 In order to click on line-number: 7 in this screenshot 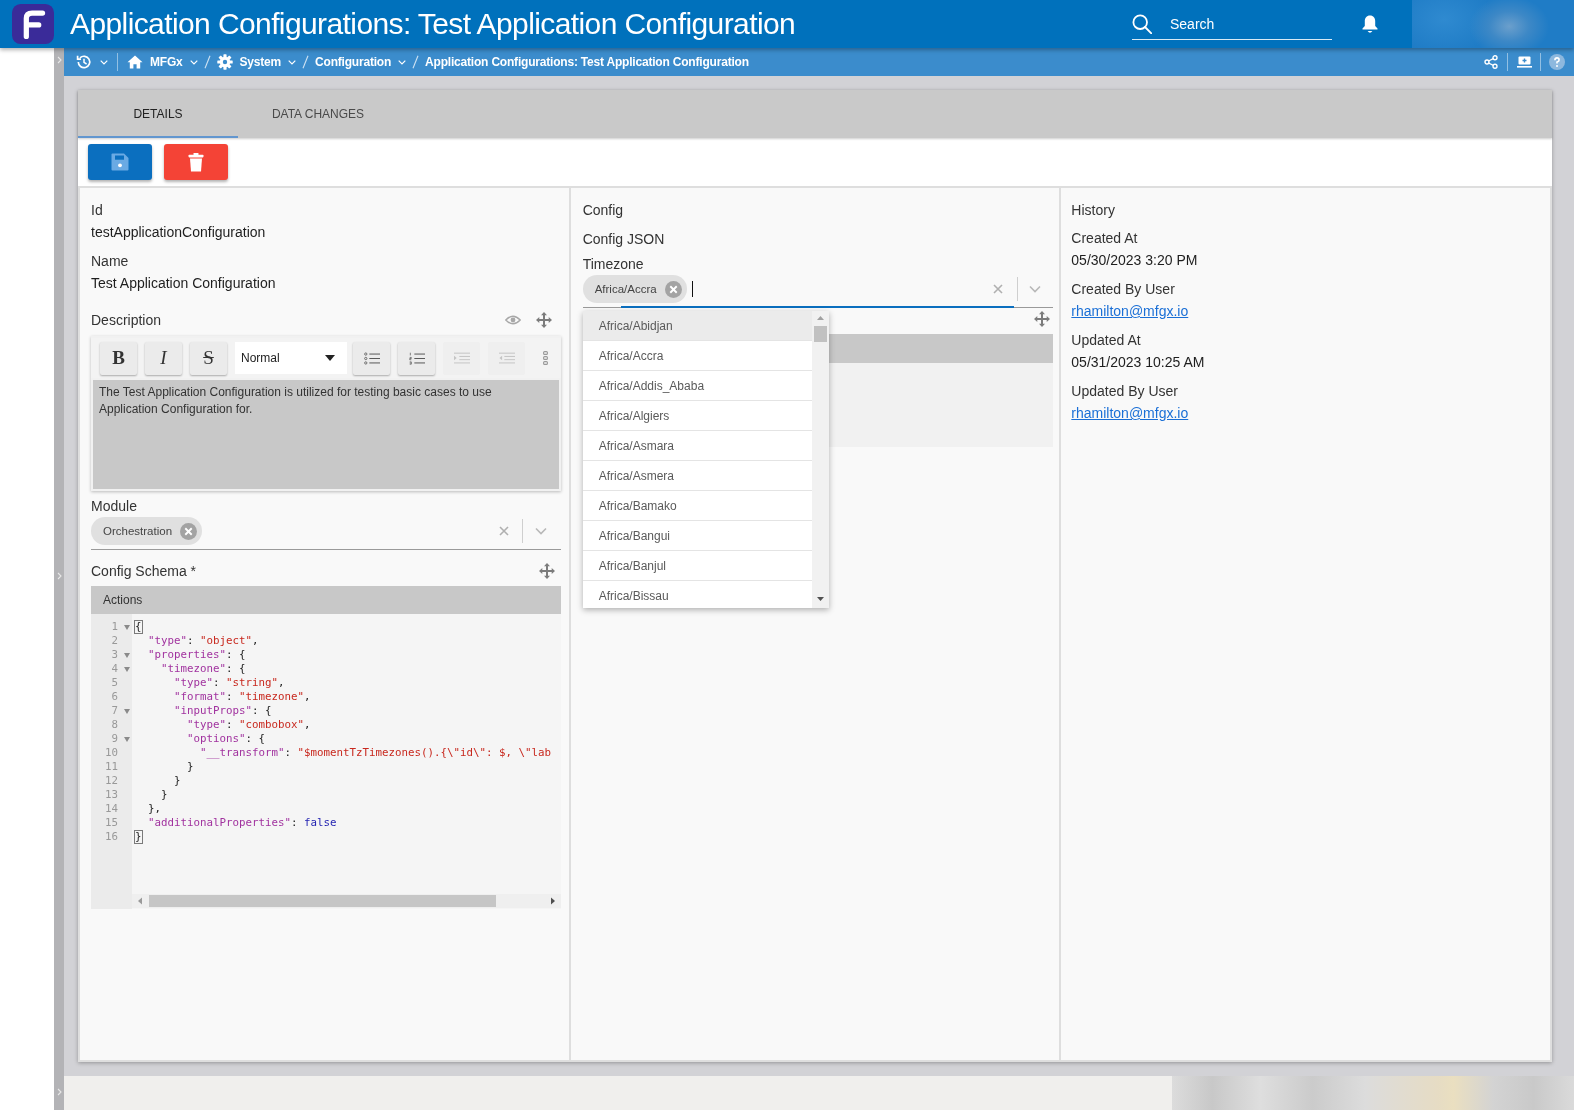, I will do `click(114, 711)`.